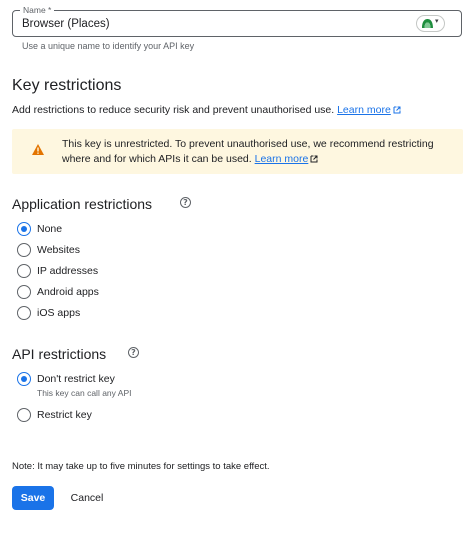  Describe the element at coordinates (38, 149) in the screenshot. I see `warning-icon` at that location.